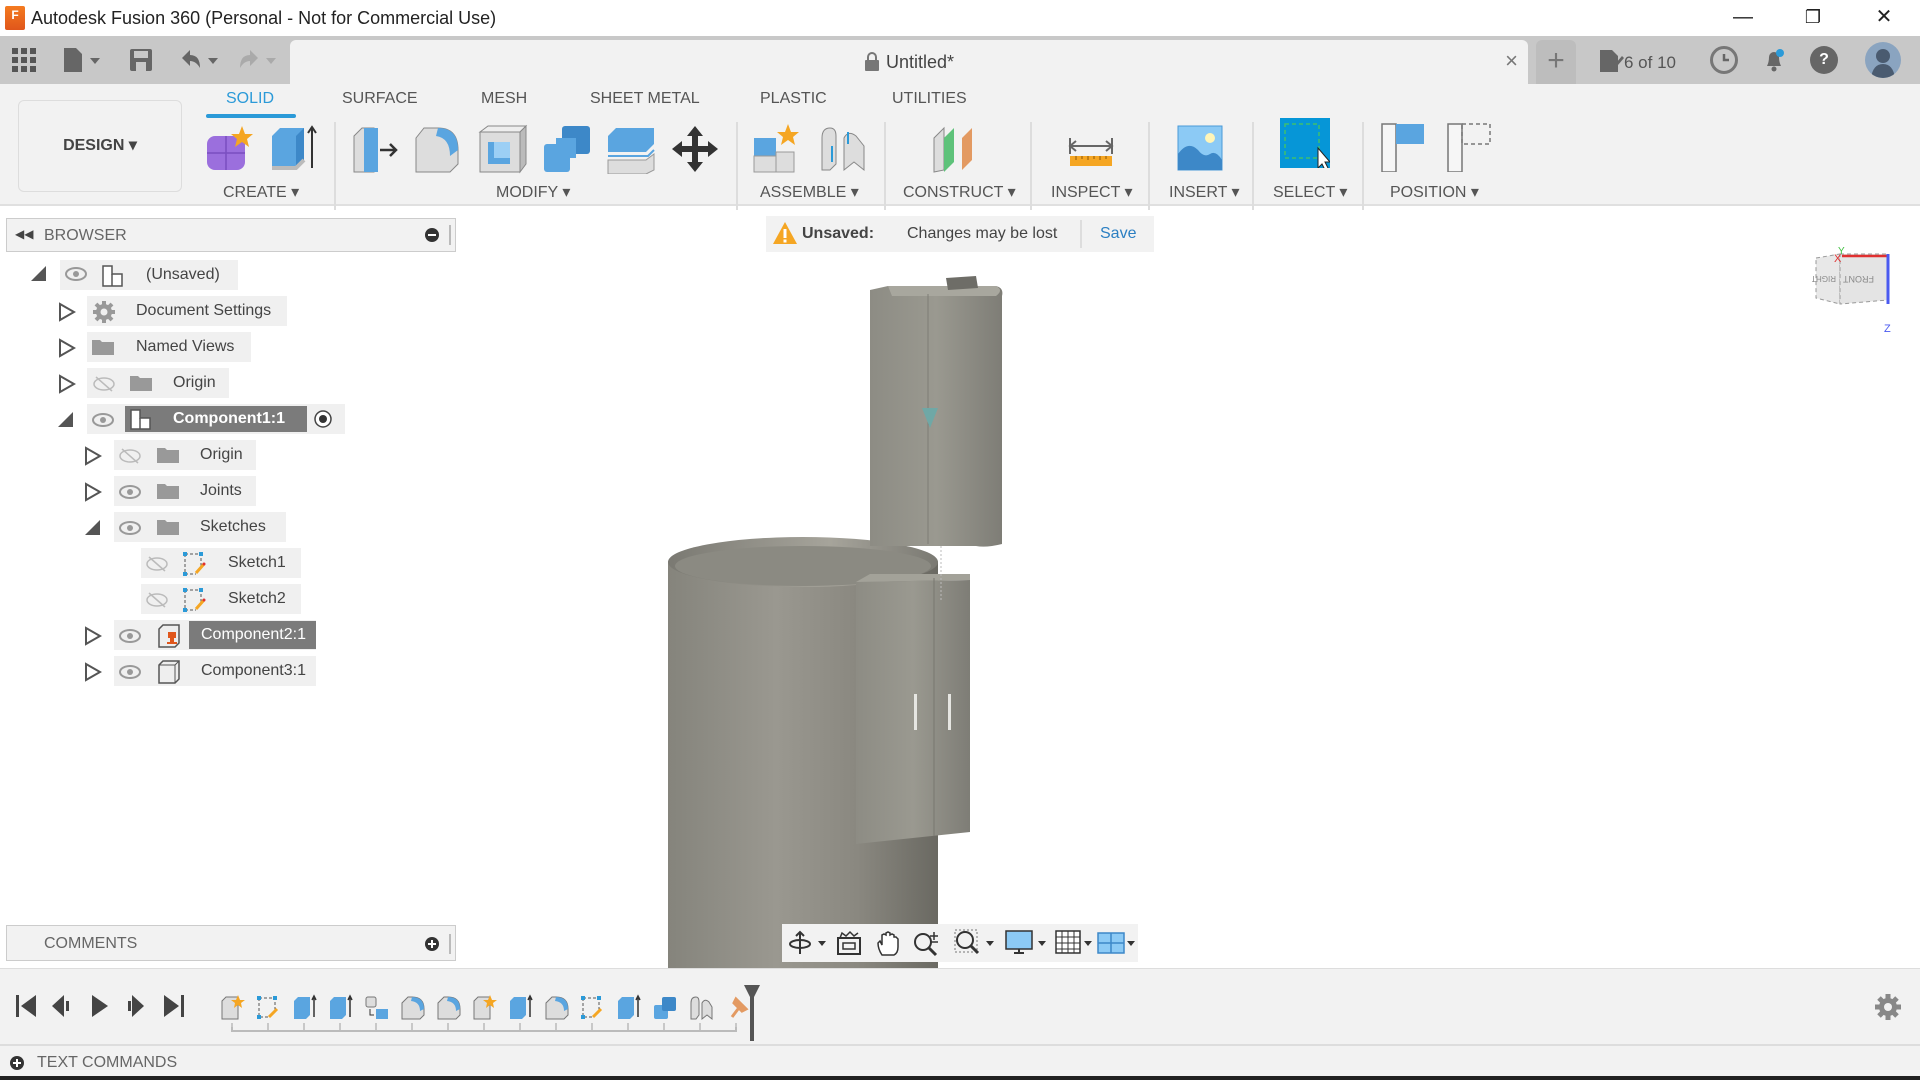  I want to click on save-link: Save, so click(1118, 234).